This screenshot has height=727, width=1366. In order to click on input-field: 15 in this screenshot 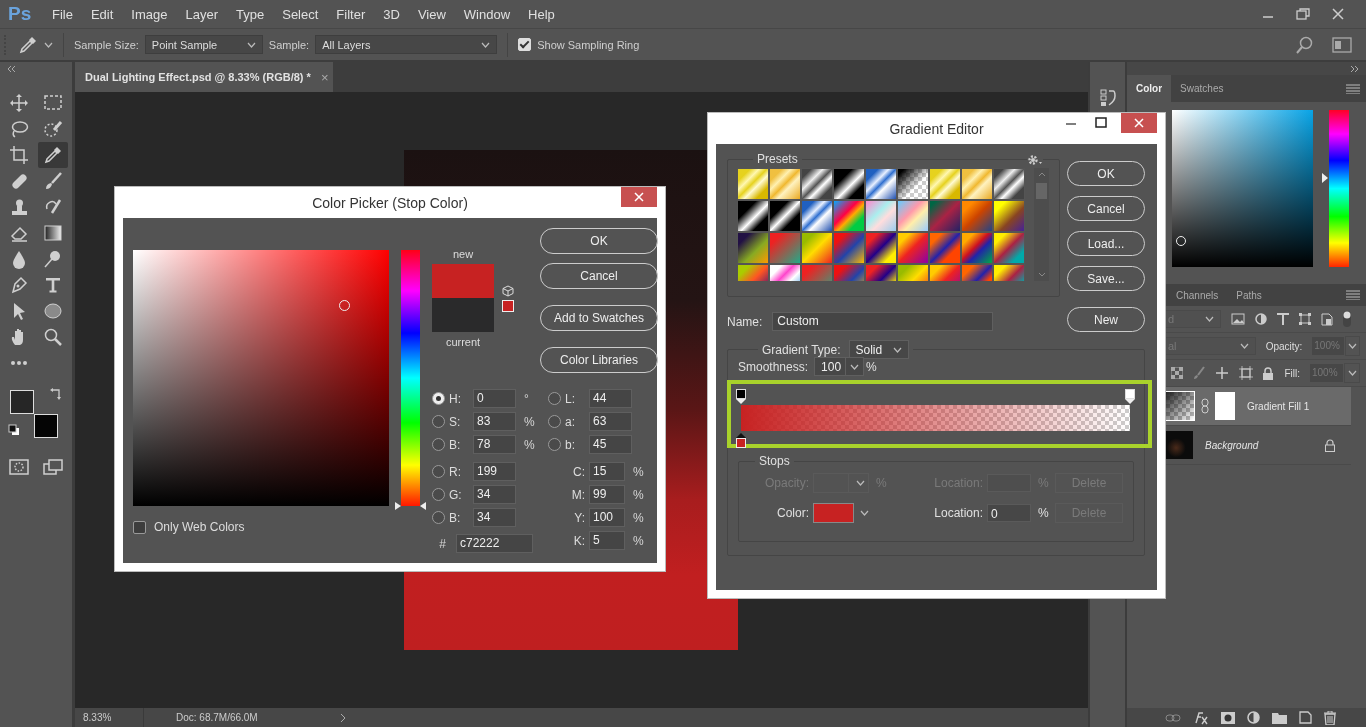, I will do `click(607, 471)`.